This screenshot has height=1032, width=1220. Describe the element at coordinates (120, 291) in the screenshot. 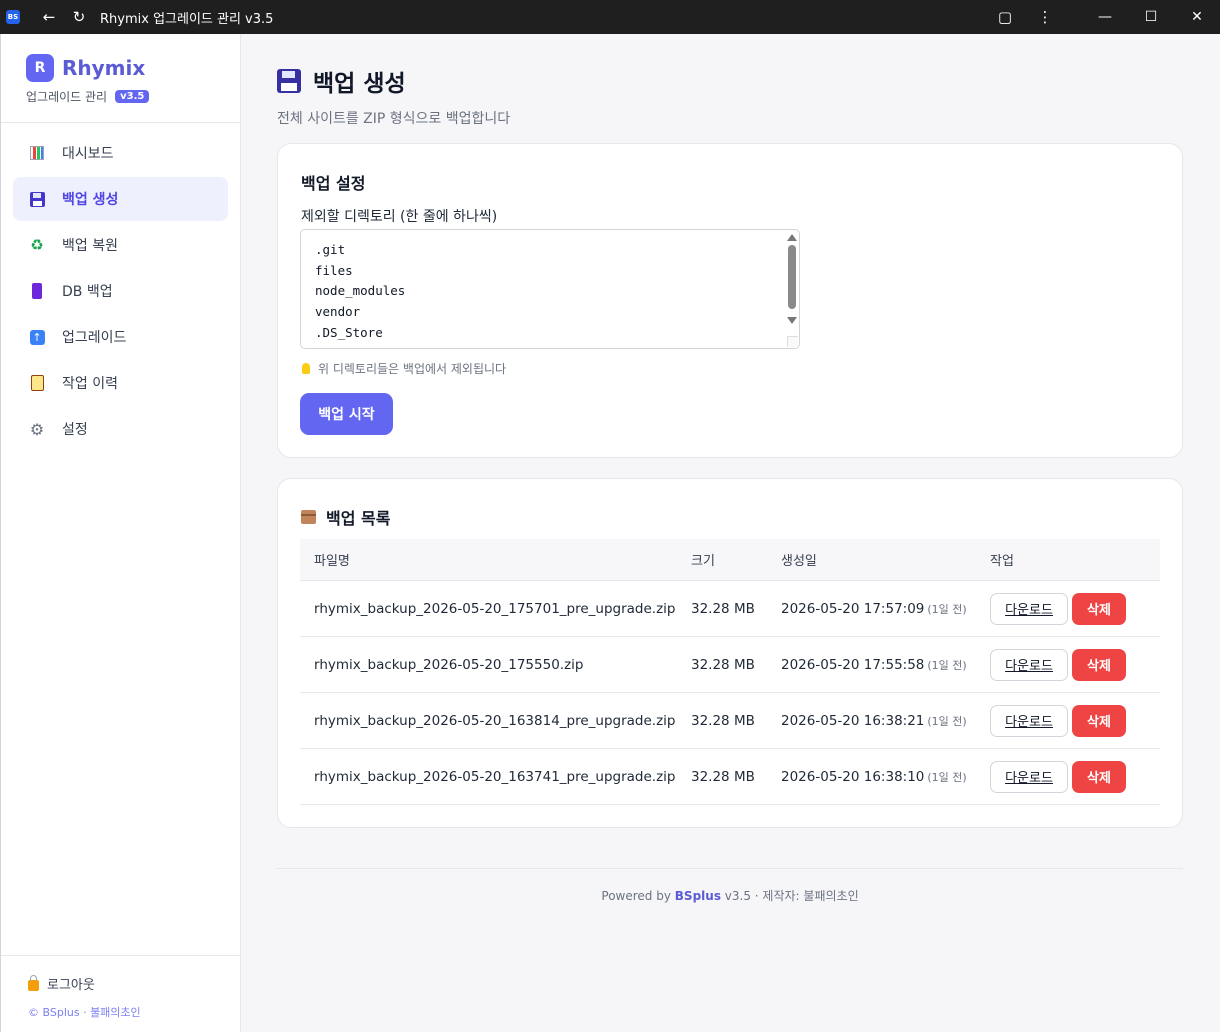

I see `sidebar-item-db-backup: DB 백업` at that location.